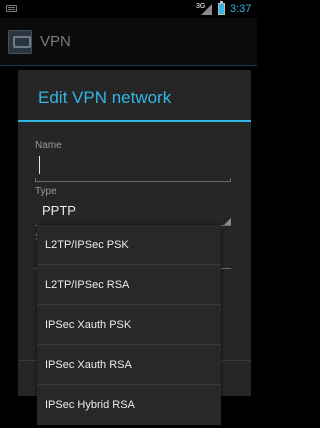  What do you see at coordinates (11, 8) in the screenshot?
I see `keyboard-icon` at bounding box center [11, 8].